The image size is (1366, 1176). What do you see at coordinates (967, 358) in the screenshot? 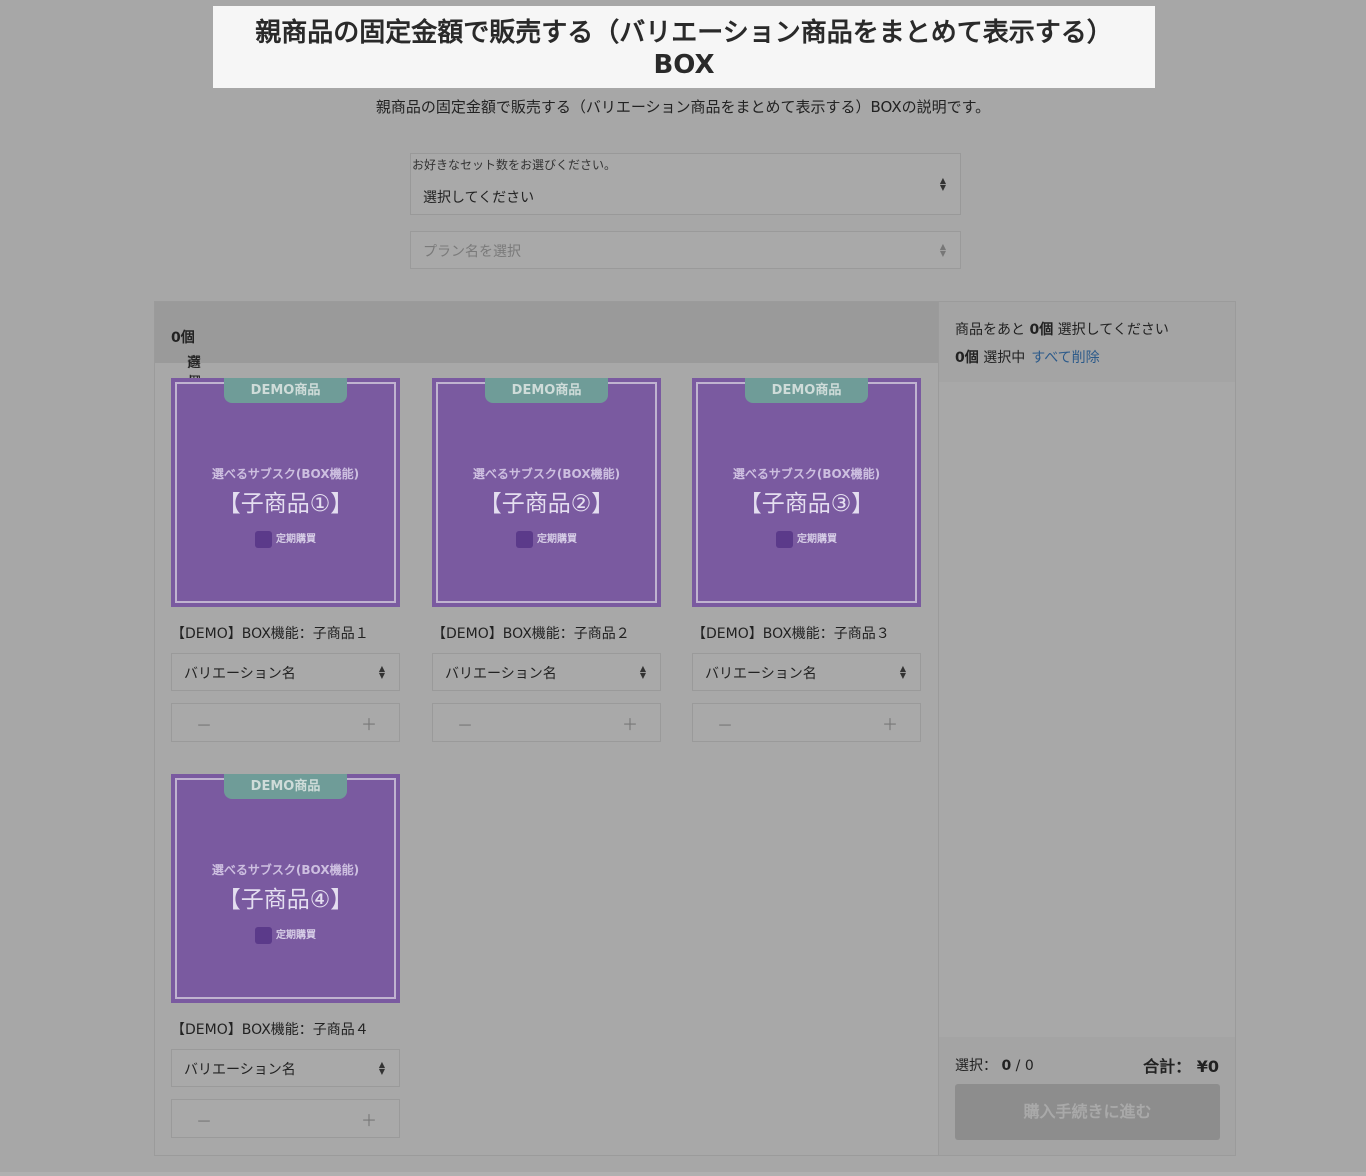
I see `cart-selected-count: 0個` at bounding box center [967, 358].